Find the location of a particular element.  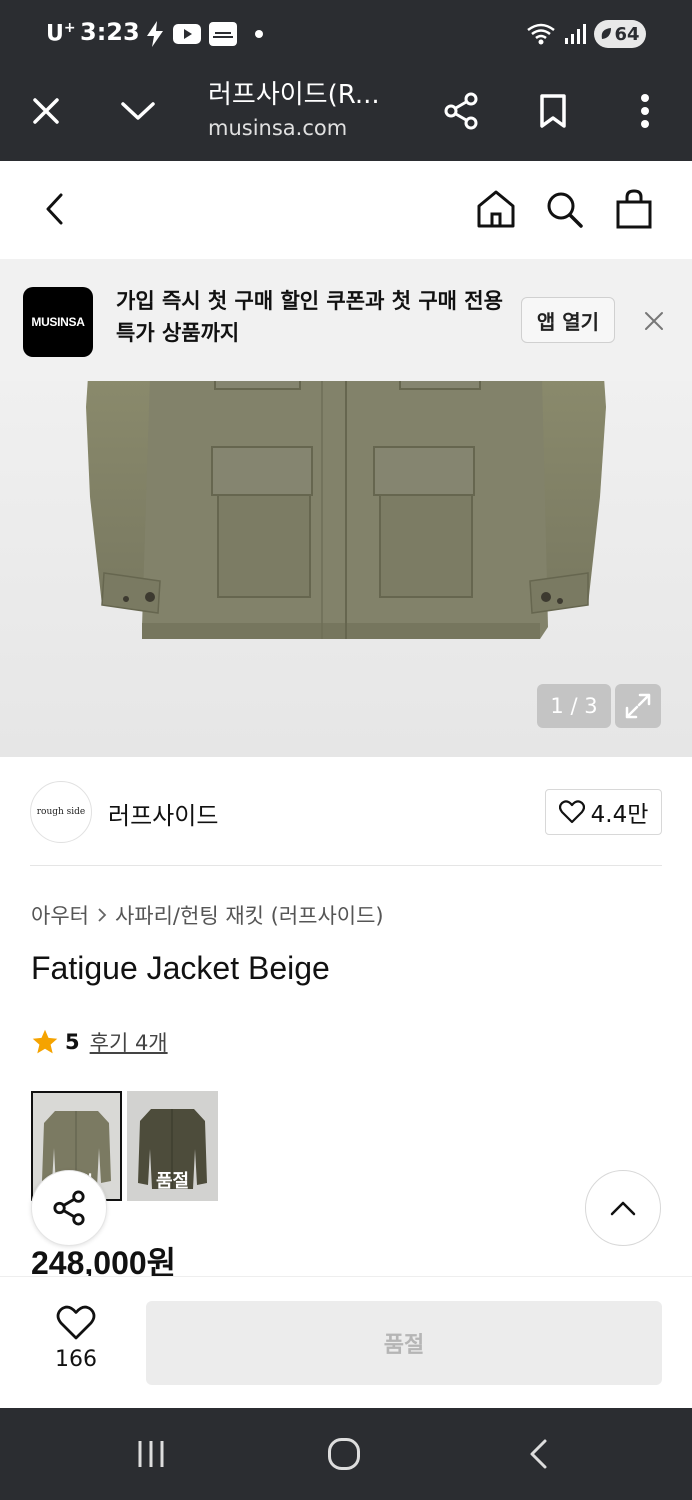

expand-image-button is located at coordinates (638, 706).